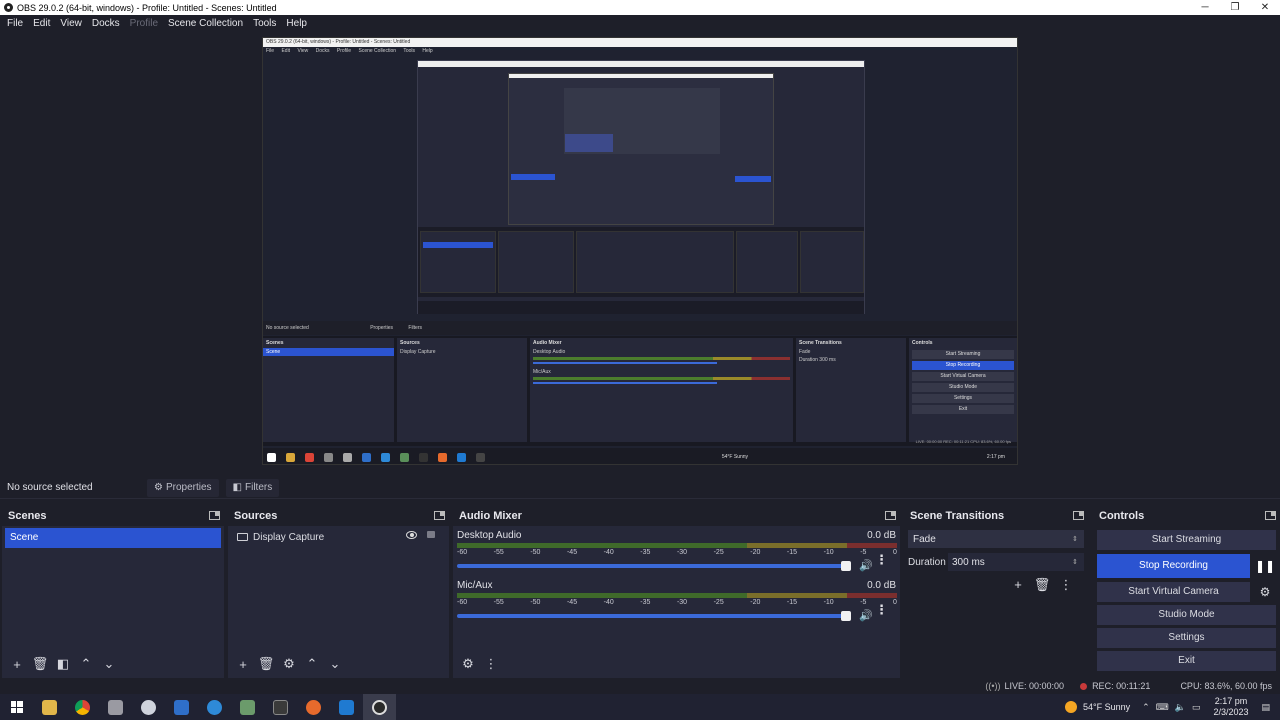  Describe the element at coordinates (338, 537) in the screenshot. I see `source-list-item: Display Capture` at that location.